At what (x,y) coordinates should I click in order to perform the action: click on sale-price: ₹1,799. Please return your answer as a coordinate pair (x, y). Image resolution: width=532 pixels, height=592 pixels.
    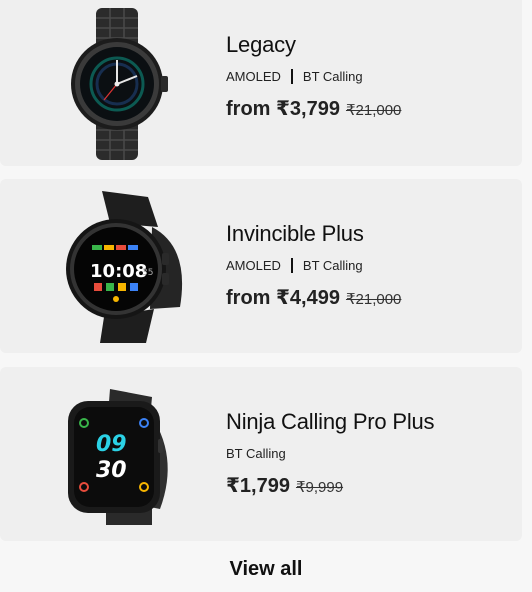
    Looking at the image, I should click on (258, 486).